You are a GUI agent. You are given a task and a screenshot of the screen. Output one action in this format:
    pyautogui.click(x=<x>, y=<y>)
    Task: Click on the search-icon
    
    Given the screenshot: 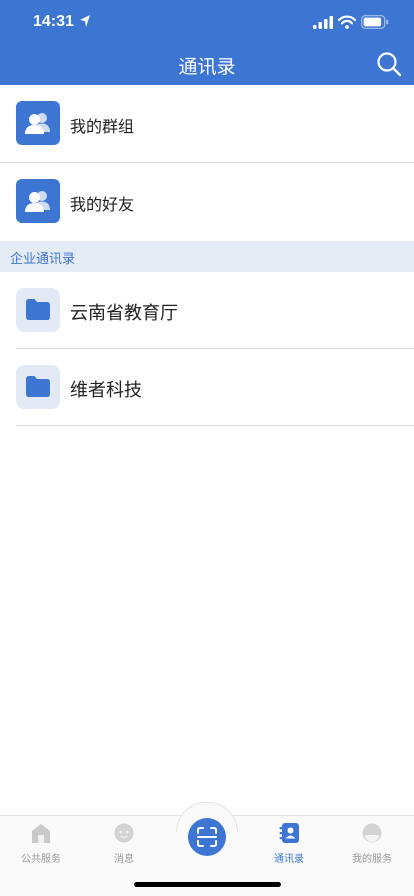 What is the action you would take?
    pyautogui.click(x=389, y=64)
    